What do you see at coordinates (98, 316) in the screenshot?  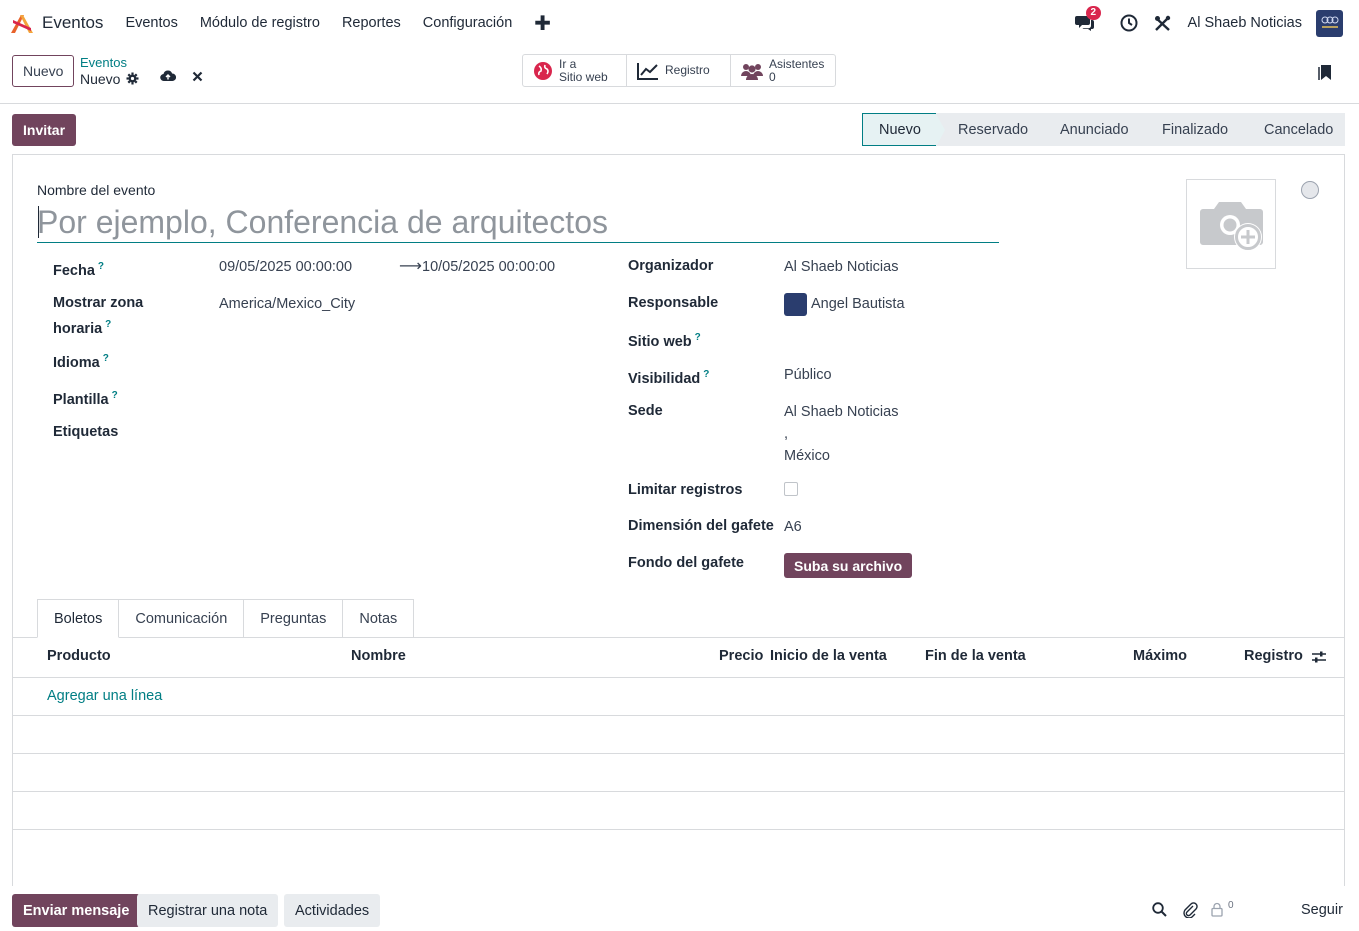 I see `timezone-label: Mostrar zona horaria?` at bounding box center [98, 316].